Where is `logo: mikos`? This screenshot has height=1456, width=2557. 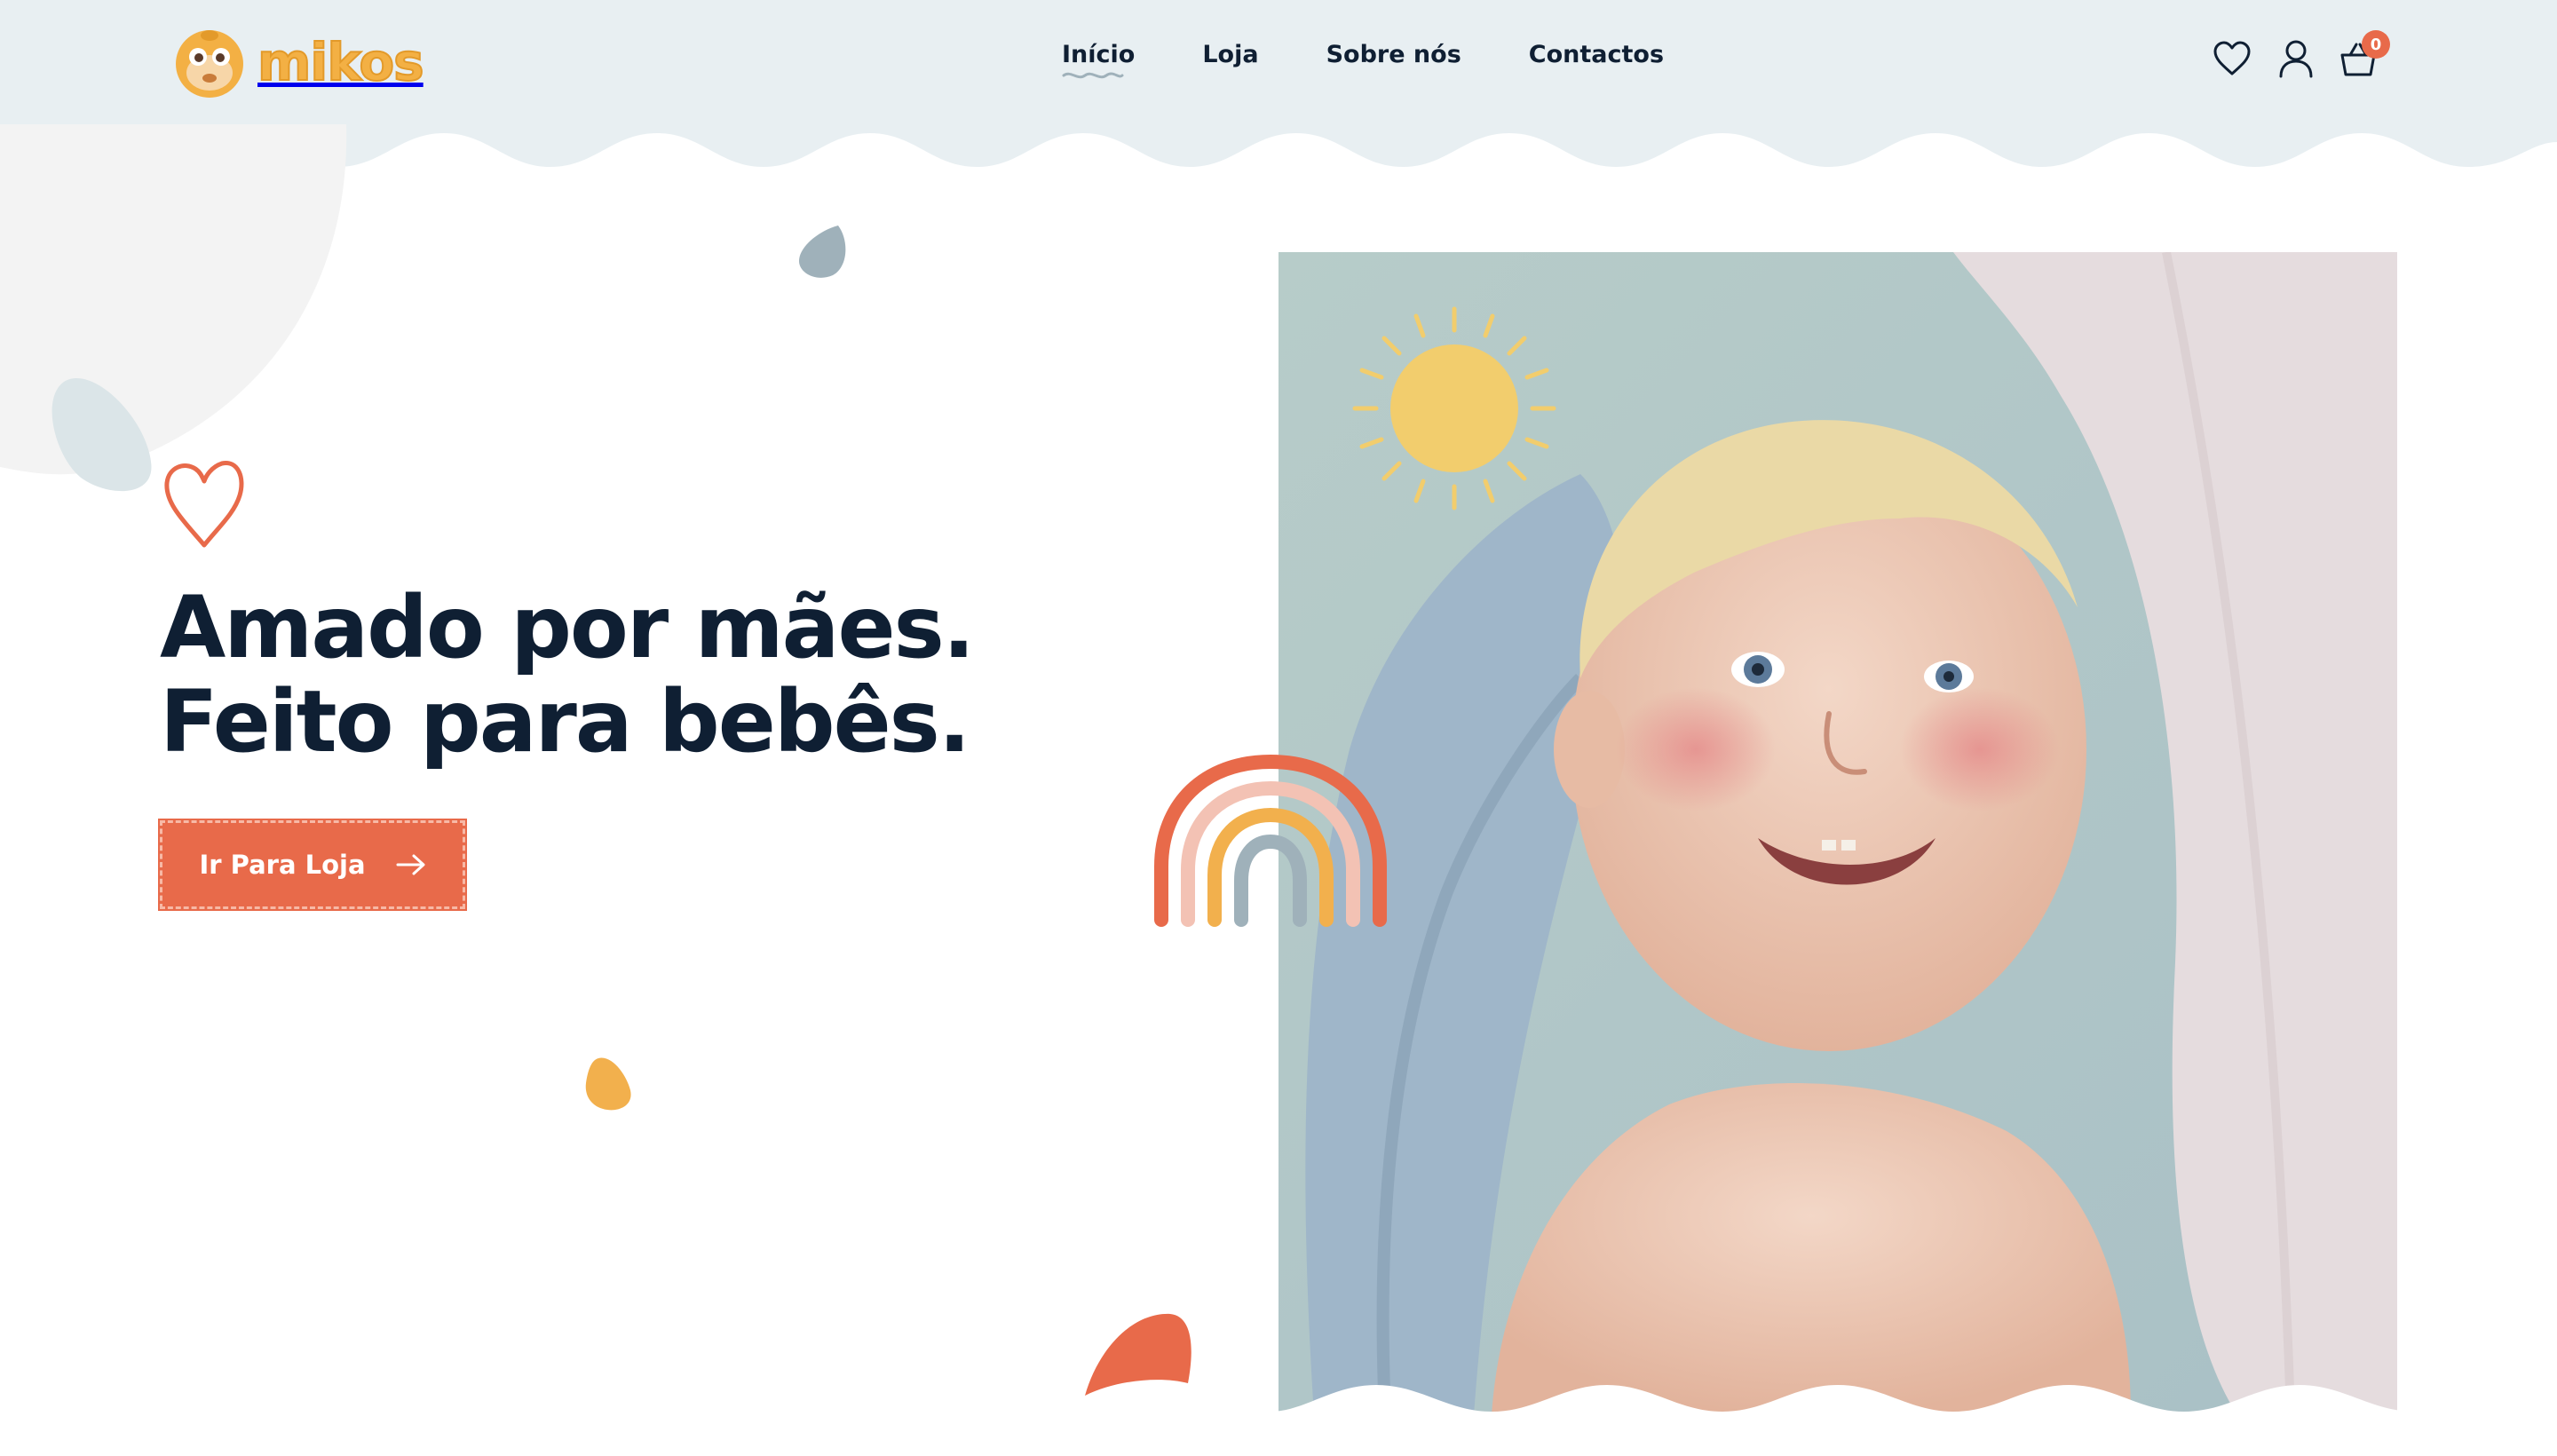
logo: mikos is located at coordinates (299, 62).